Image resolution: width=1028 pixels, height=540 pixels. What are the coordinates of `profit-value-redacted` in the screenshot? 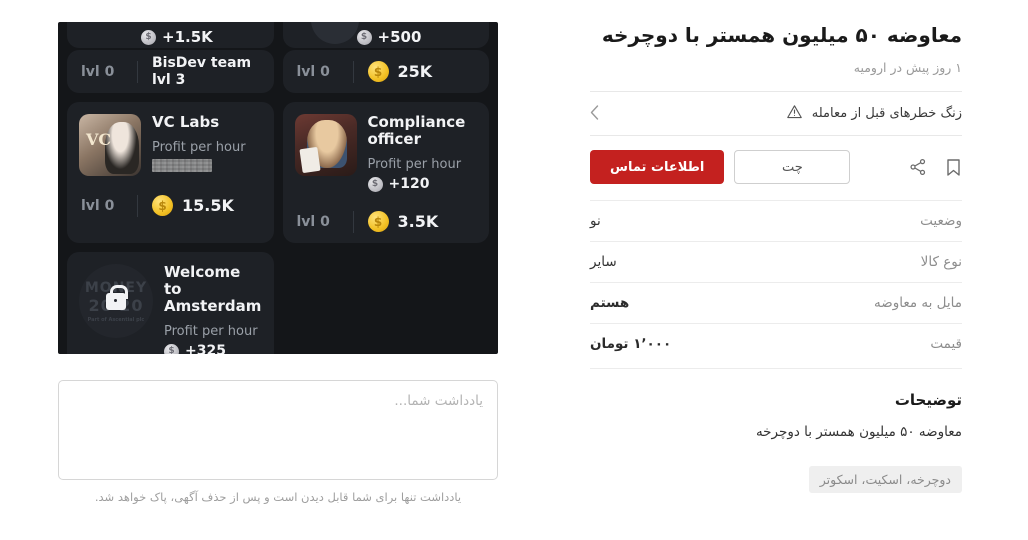 It's located at (182, 166).